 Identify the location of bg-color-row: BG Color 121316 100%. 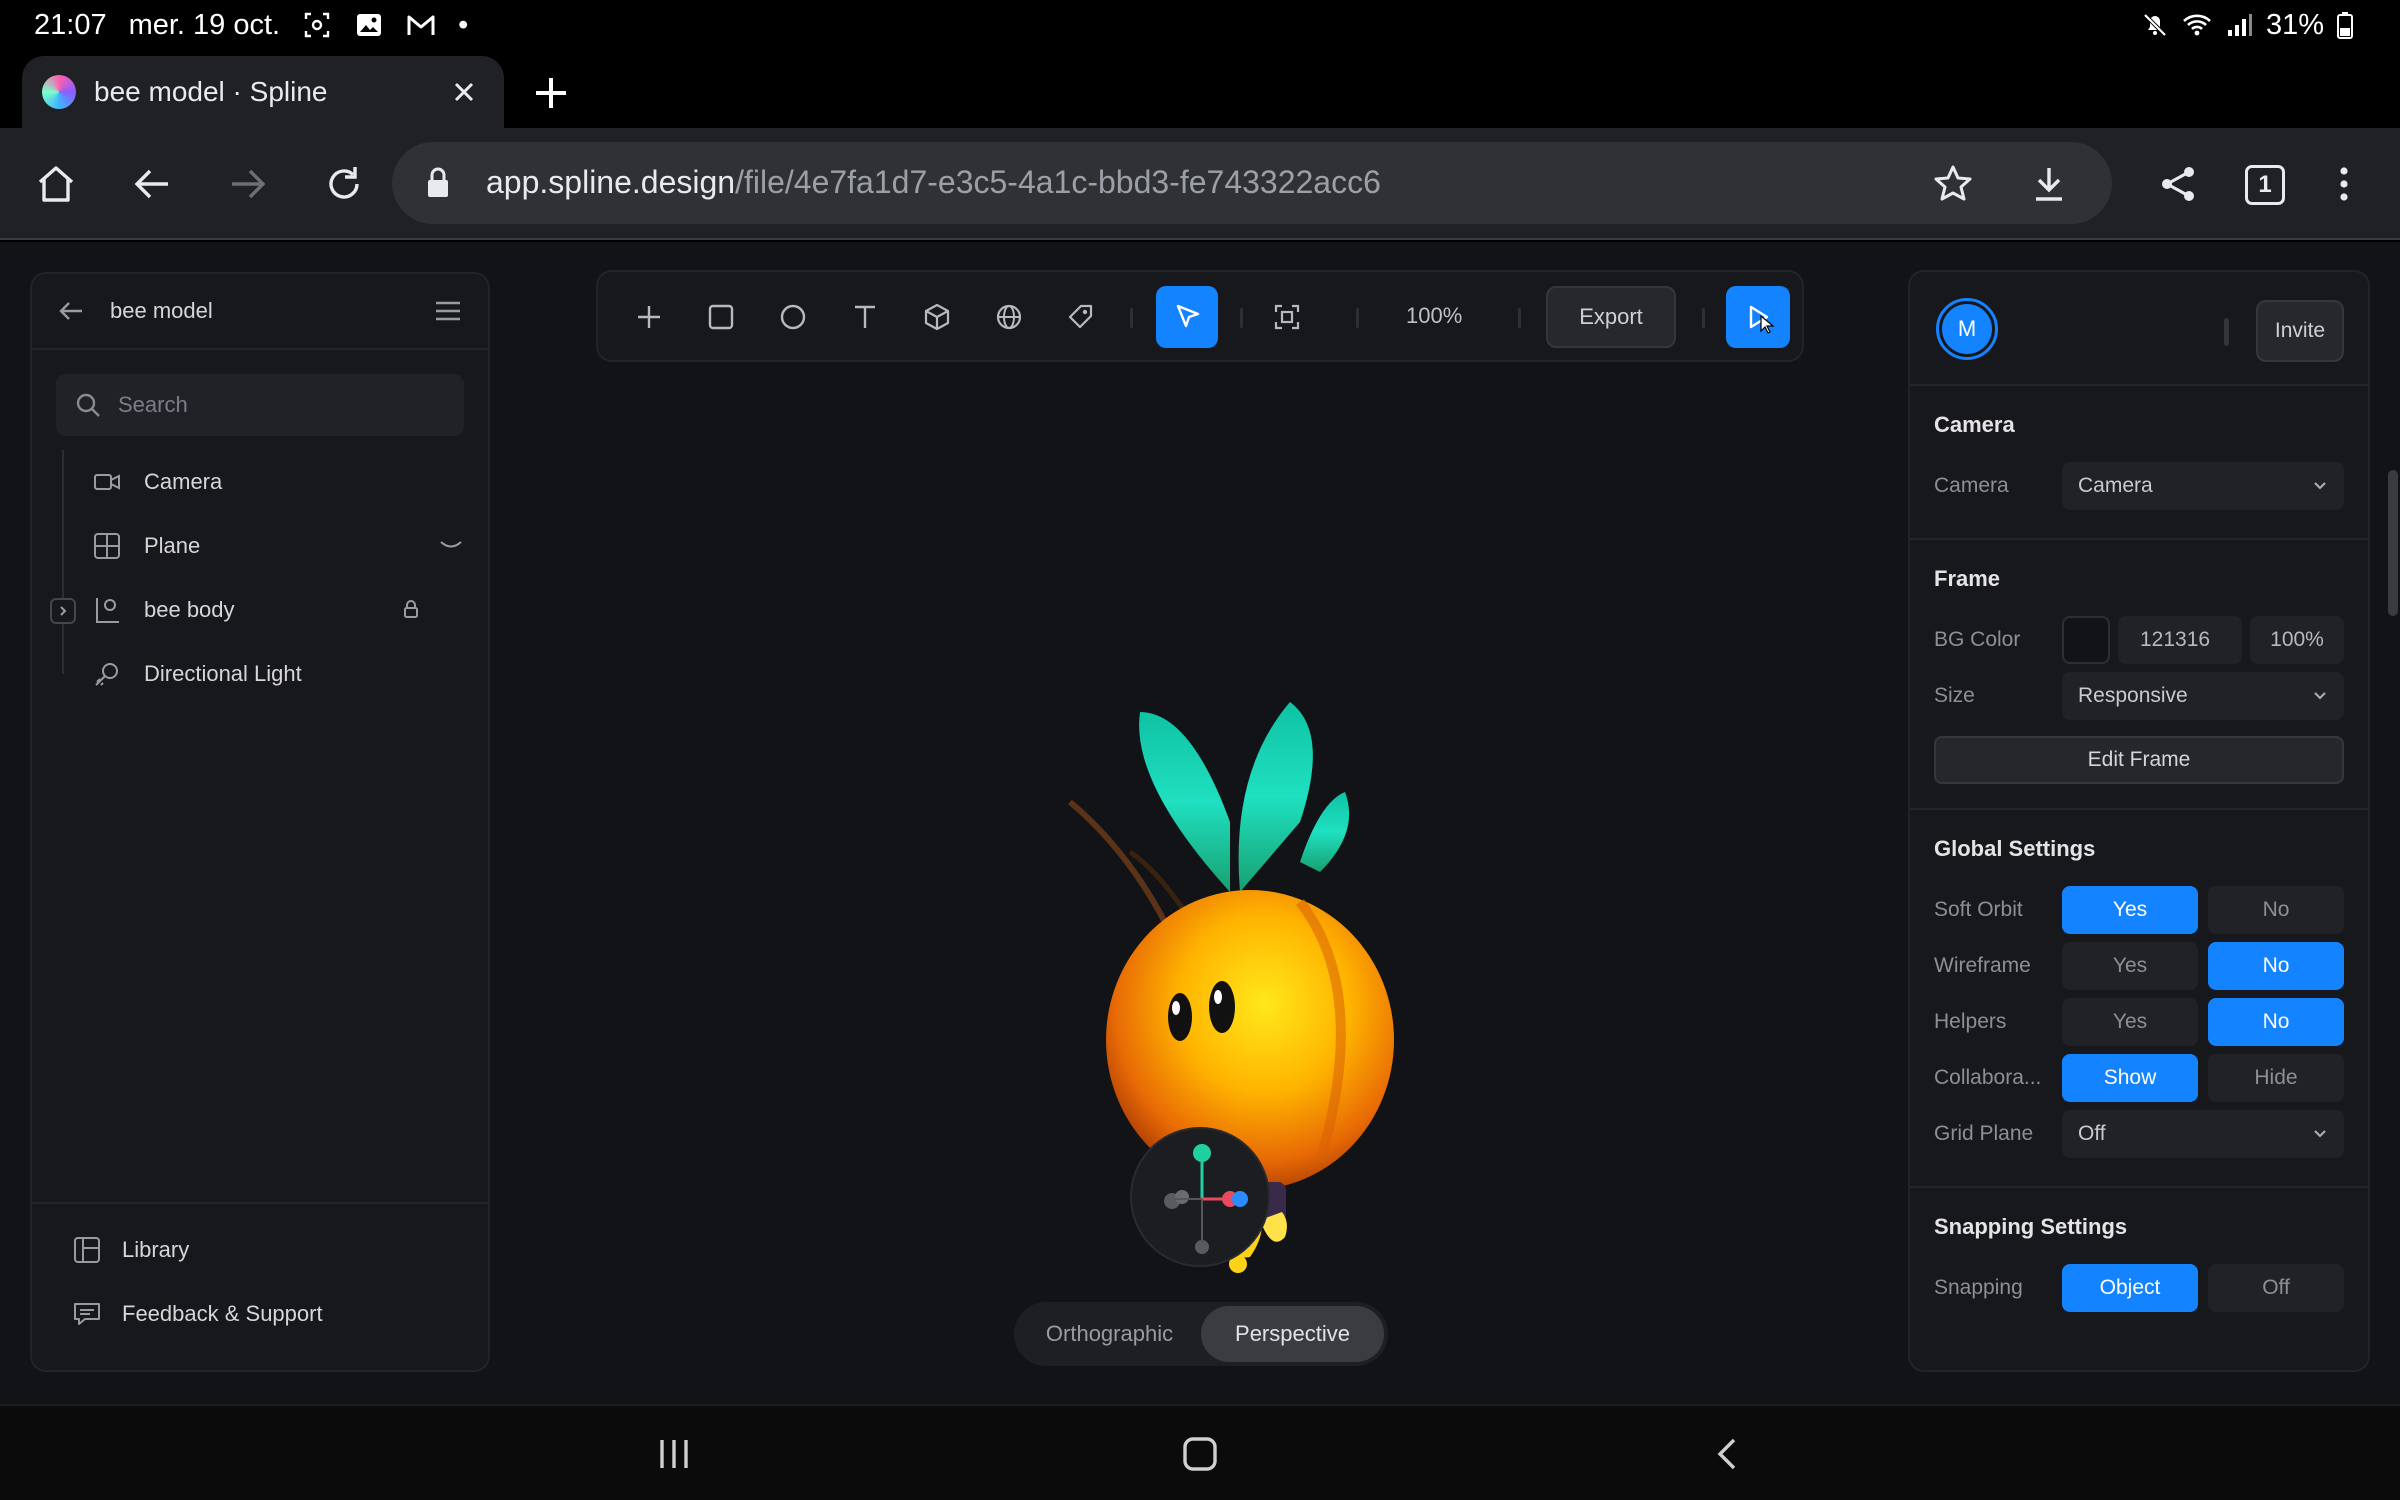
(2139, 640).